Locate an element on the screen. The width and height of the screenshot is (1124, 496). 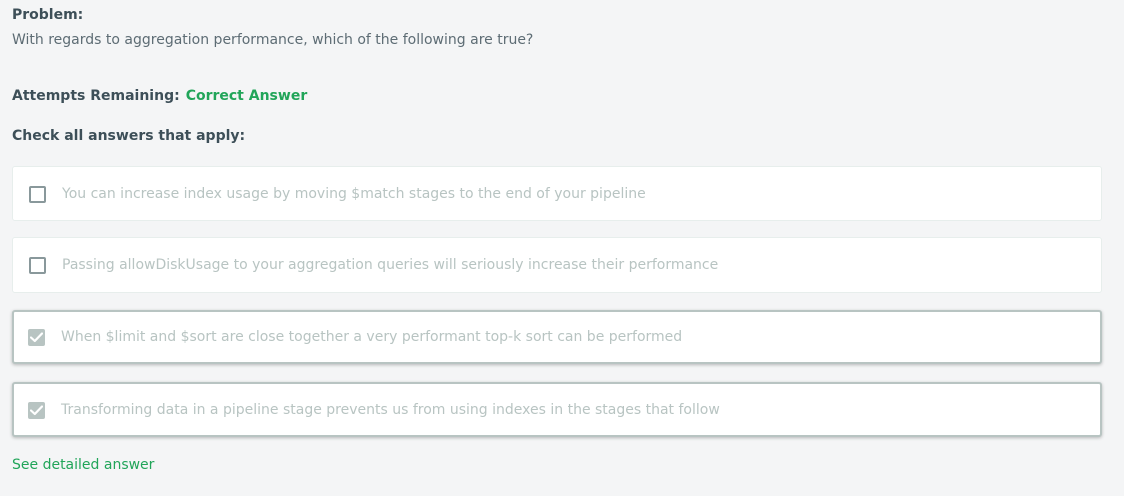
attempts-remaining: Attempts Remaining: Correct Answer is located at coordinates (159, 96).